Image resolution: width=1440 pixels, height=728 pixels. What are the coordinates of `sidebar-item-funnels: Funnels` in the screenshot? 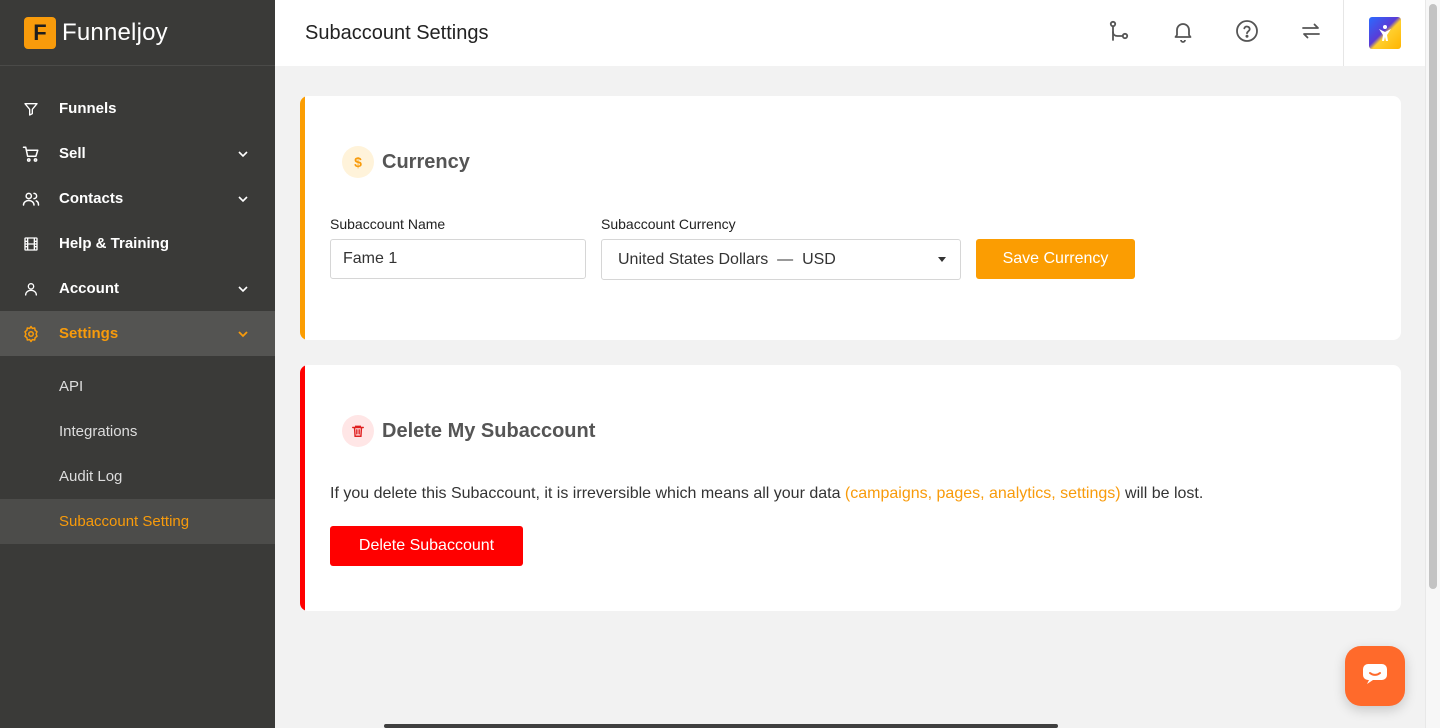 It's located at (137, 108).